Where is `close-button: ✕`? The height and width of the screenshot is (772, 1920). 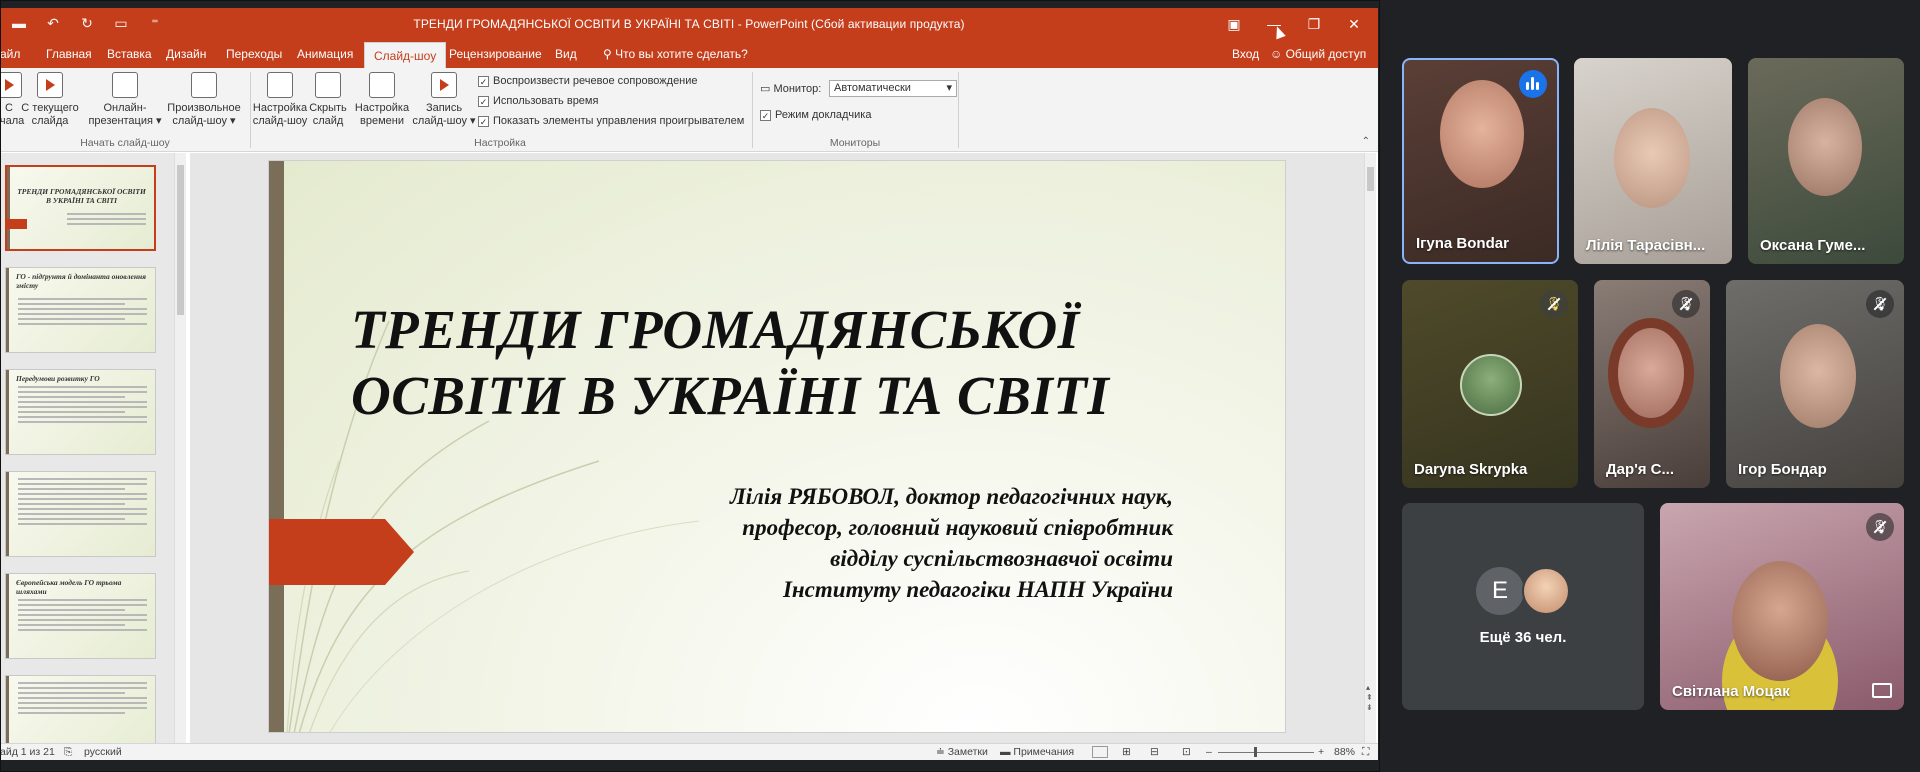
close-button: ✕ is located at coordinates (1354, 24).